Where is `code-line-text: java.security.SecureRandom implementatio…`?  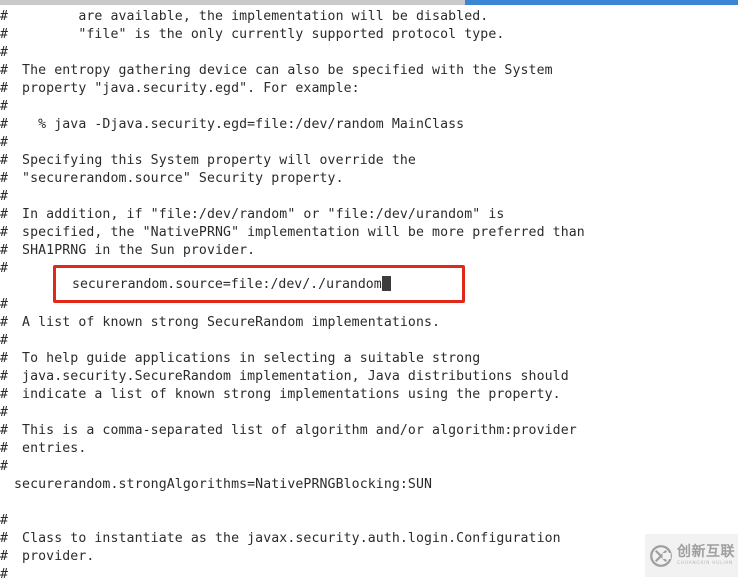
code-line-text: java.security.SecureRandom implementatio… is located at coordinates (291, 376).